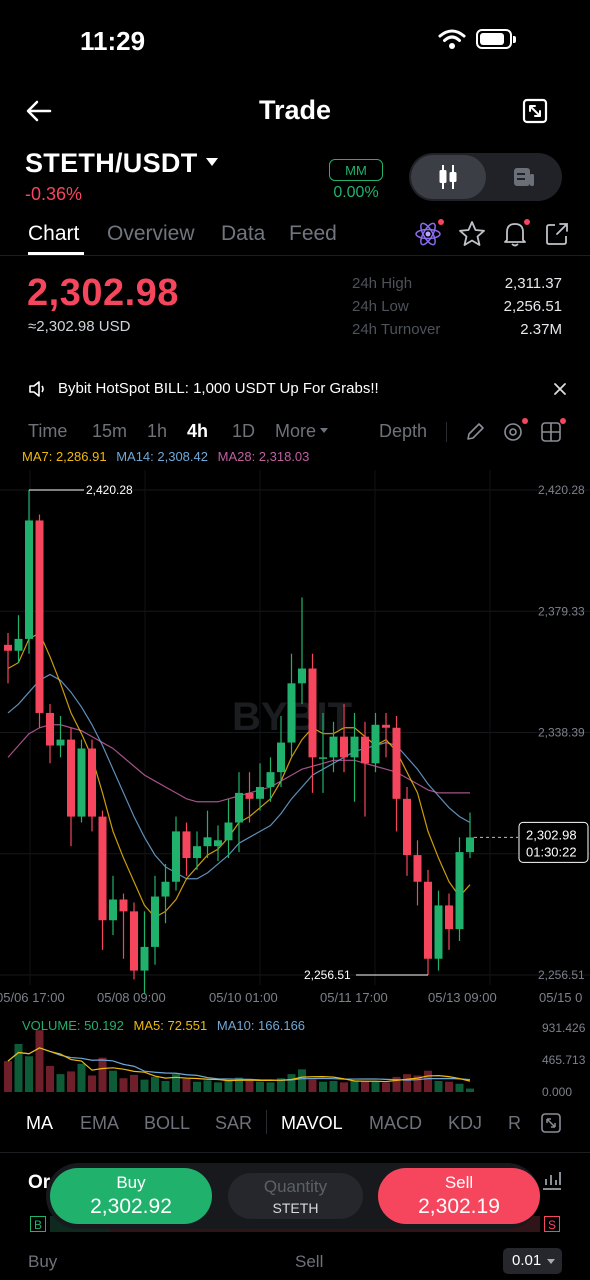  Describe the element at coordinates (243, 234) in the screenshot. I see `tab-data: Data` at that location.